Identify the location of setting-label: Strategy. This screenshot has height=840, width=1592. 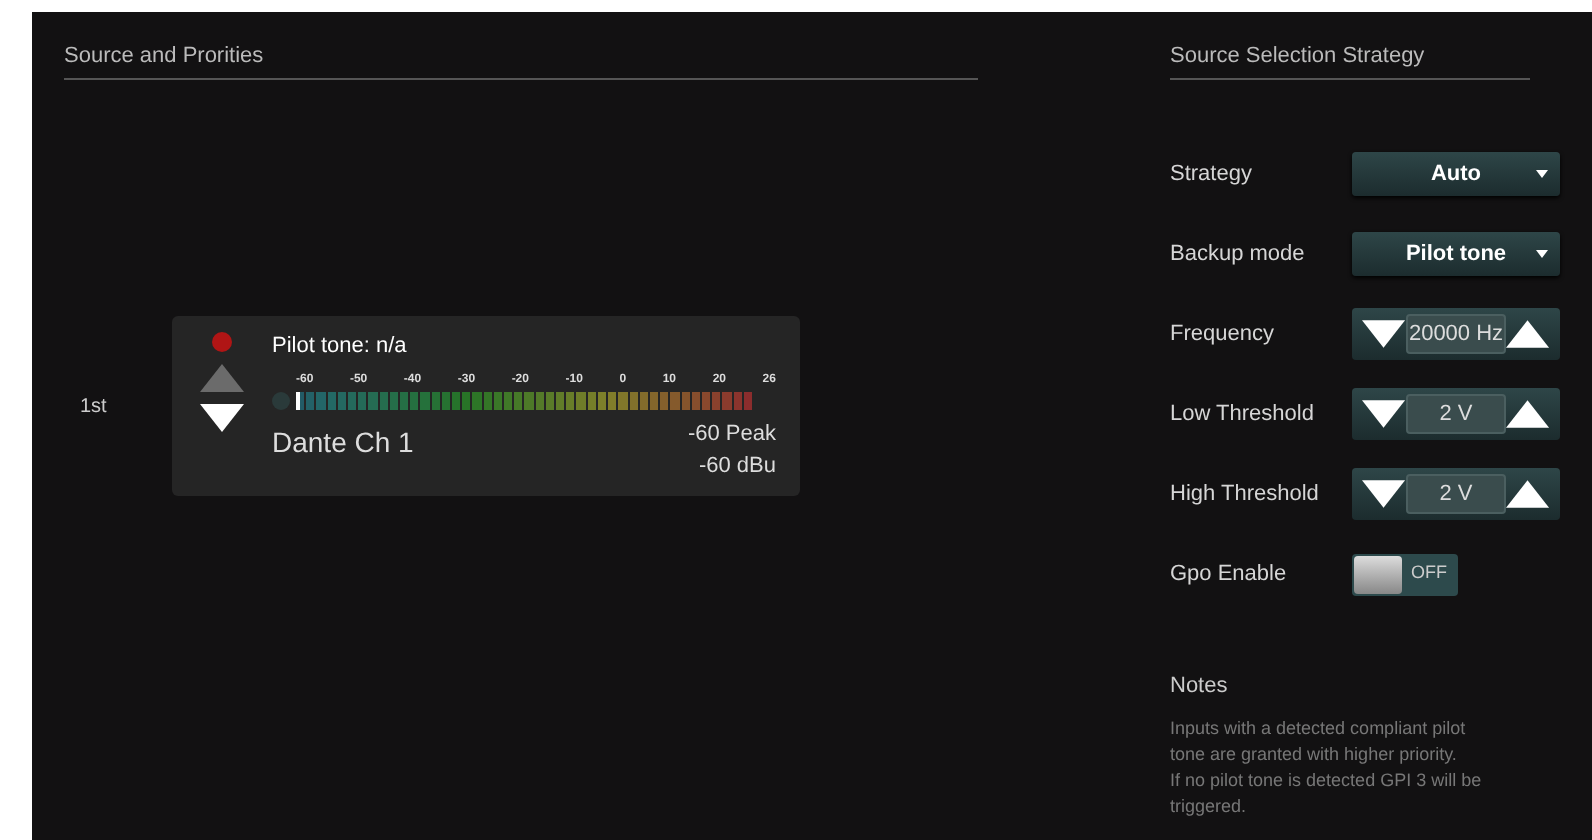
(1212, 174).